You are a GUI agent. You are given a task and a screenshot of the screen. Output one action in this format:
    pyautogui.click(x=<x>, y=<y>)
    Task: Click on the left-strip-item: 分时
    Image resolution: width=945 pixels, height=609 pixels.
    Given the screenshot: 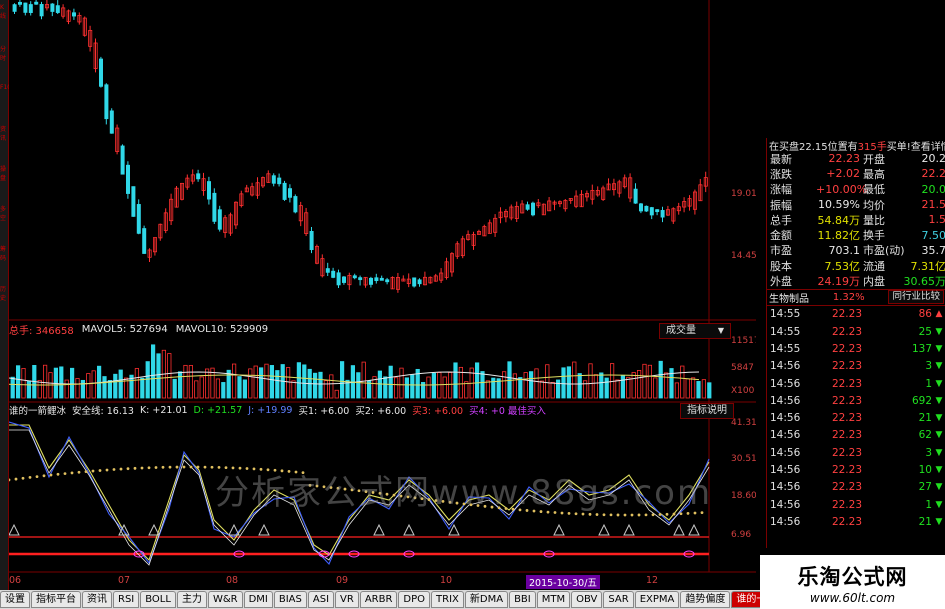 What is the action you would take?
    pyautogui.click(x=4, y=53)
    